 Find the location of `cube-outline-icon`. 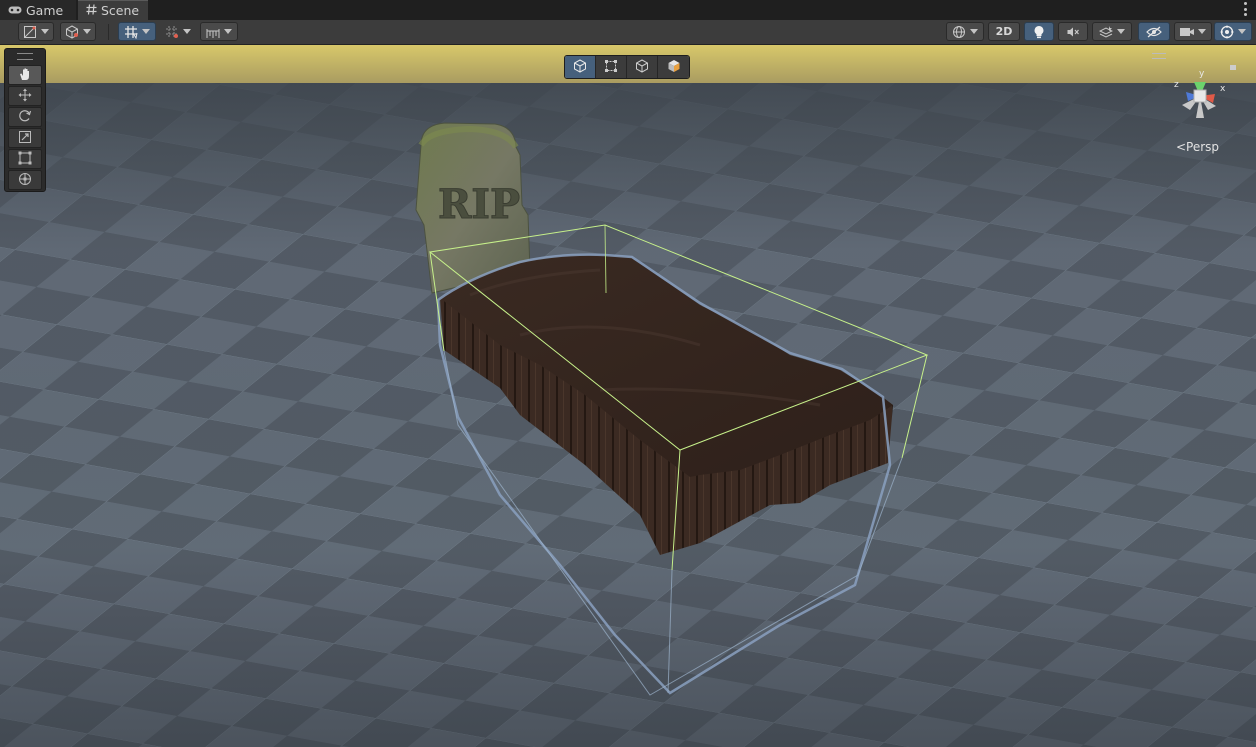

cube-outline-icon is located at coordinates (580, 67).